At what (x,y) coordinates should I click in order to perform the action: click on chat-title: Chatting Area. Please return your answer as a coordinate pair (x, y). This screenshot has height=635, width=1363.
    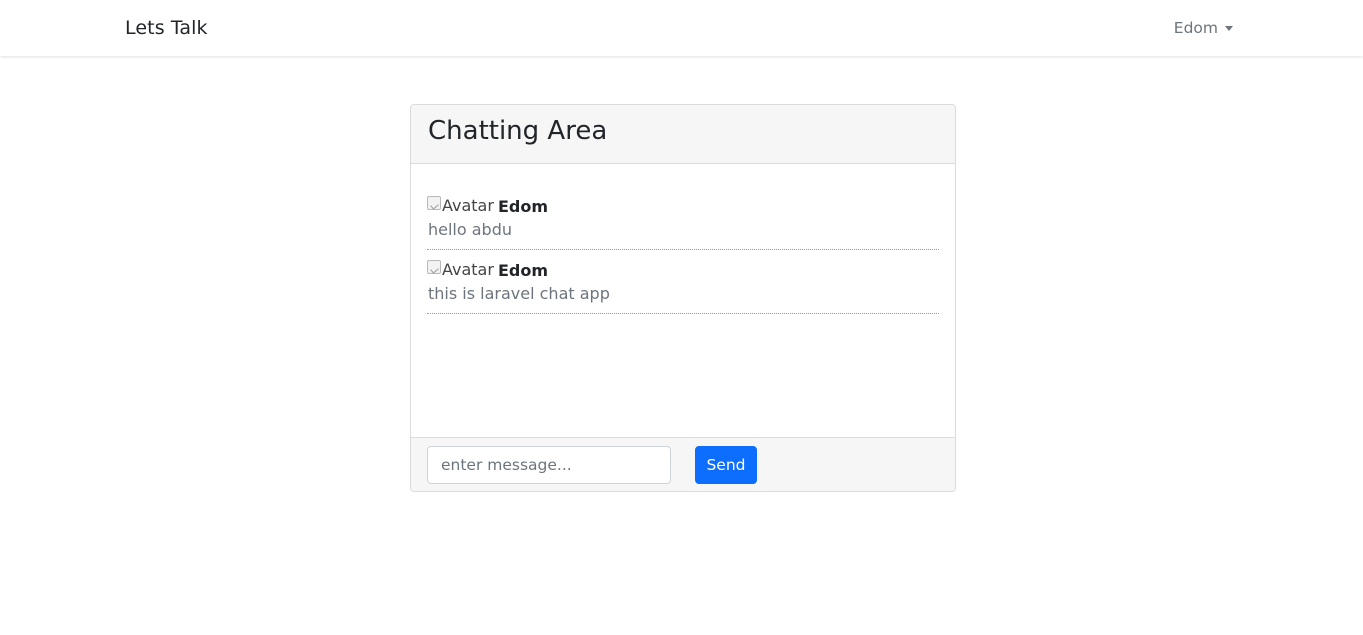
    Looking at the image, I should click on (518, 131).